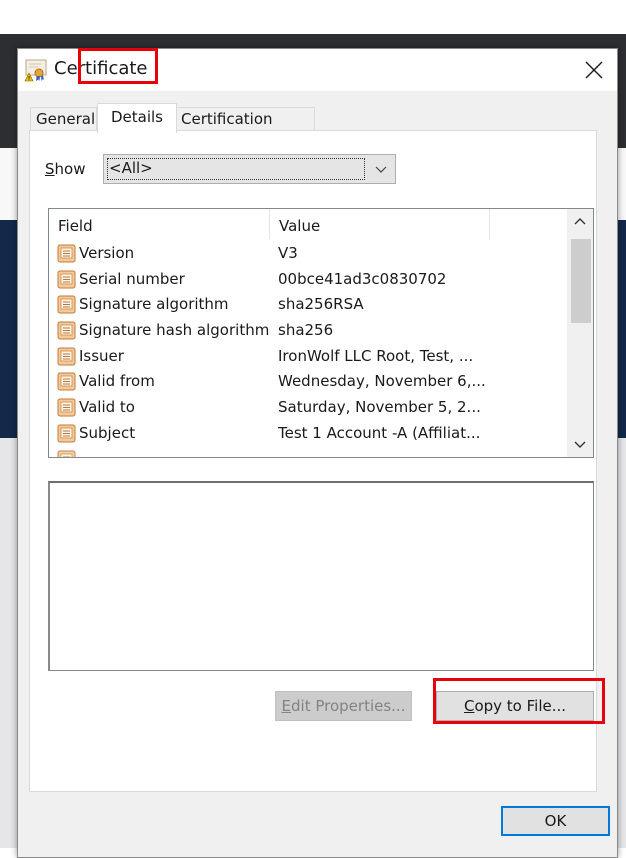 Image resolution: width=626 pixels, height=858 pixels. Describe the element at coordinates (50, 169) in the screenshot. I see `show-label-accelerator: S` at that location.